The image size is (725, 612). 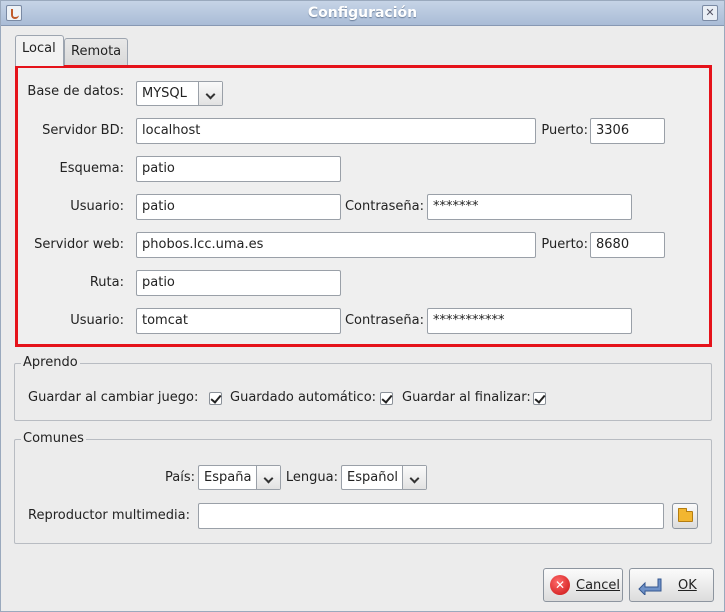 I want to click on db-port-label: Puerto:, so click(x=564, y=130).